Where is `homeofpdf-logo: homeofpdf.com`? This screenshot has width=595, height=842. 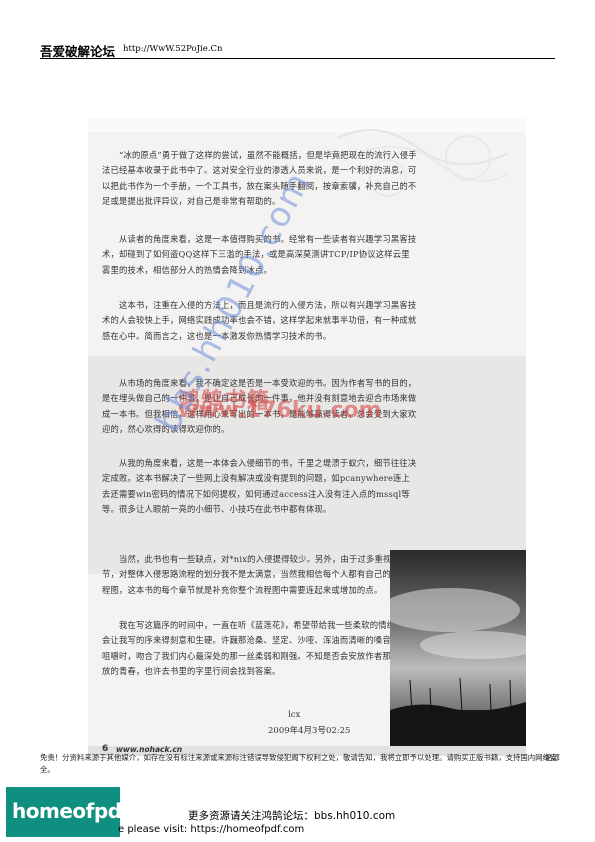 homeofpdf-logo: homeofpdf.com is located at coordinates (93, 812).